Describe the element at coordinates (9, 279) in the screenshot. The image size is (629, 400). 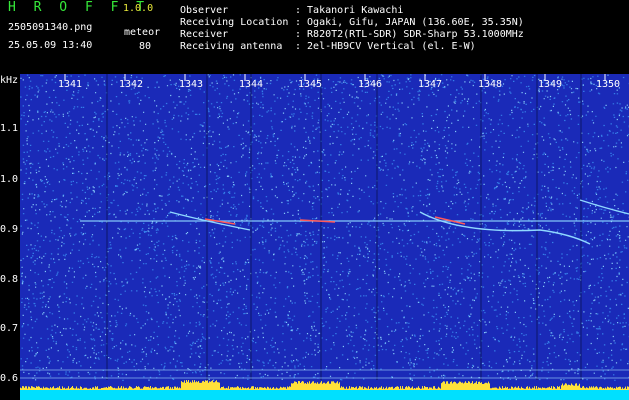
I see `y-tick-label: 0.8` at that location.